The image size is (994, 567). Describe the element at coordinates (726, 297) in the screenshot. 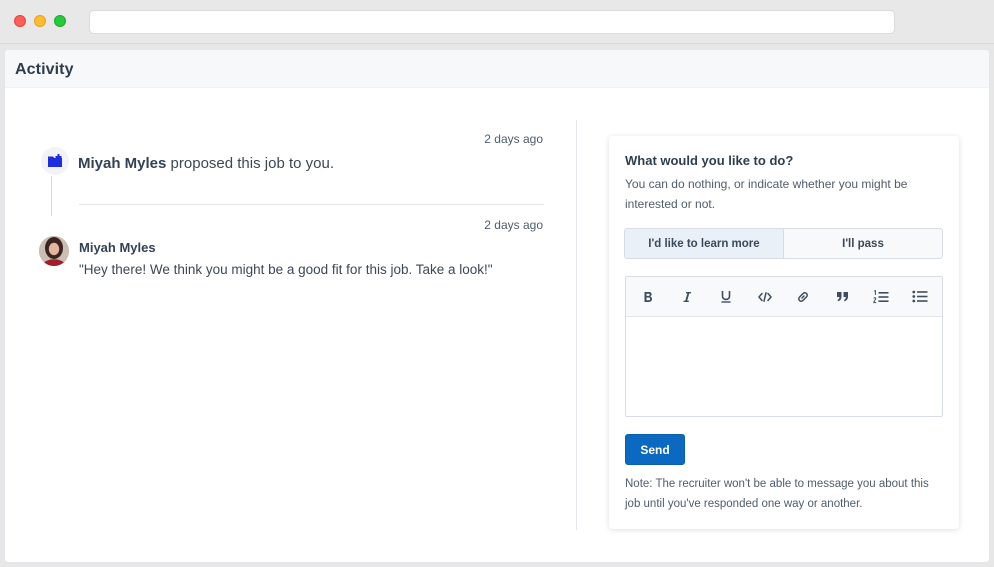

I see `underline-icon` at that location.